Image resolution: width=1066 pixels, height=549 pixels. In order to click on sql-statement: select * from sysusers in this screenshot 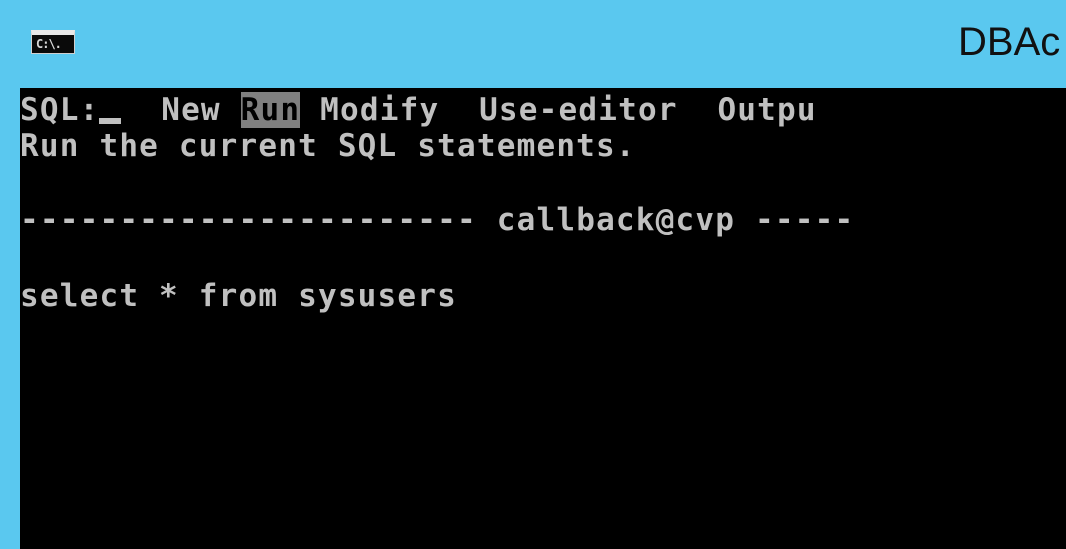, I will do `click(238, 296)`.